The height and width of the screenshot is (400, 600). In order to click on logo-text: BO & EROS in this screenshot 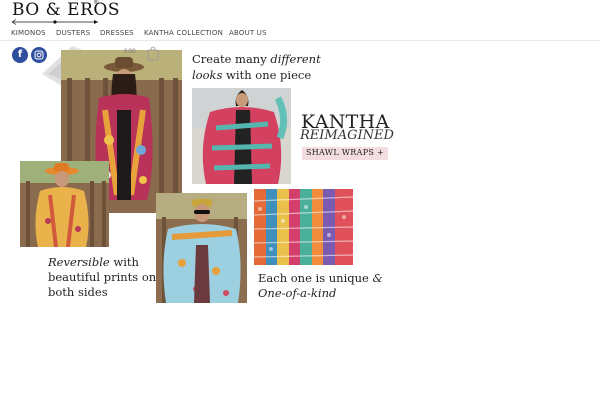, I will do `click(66, 10)`.